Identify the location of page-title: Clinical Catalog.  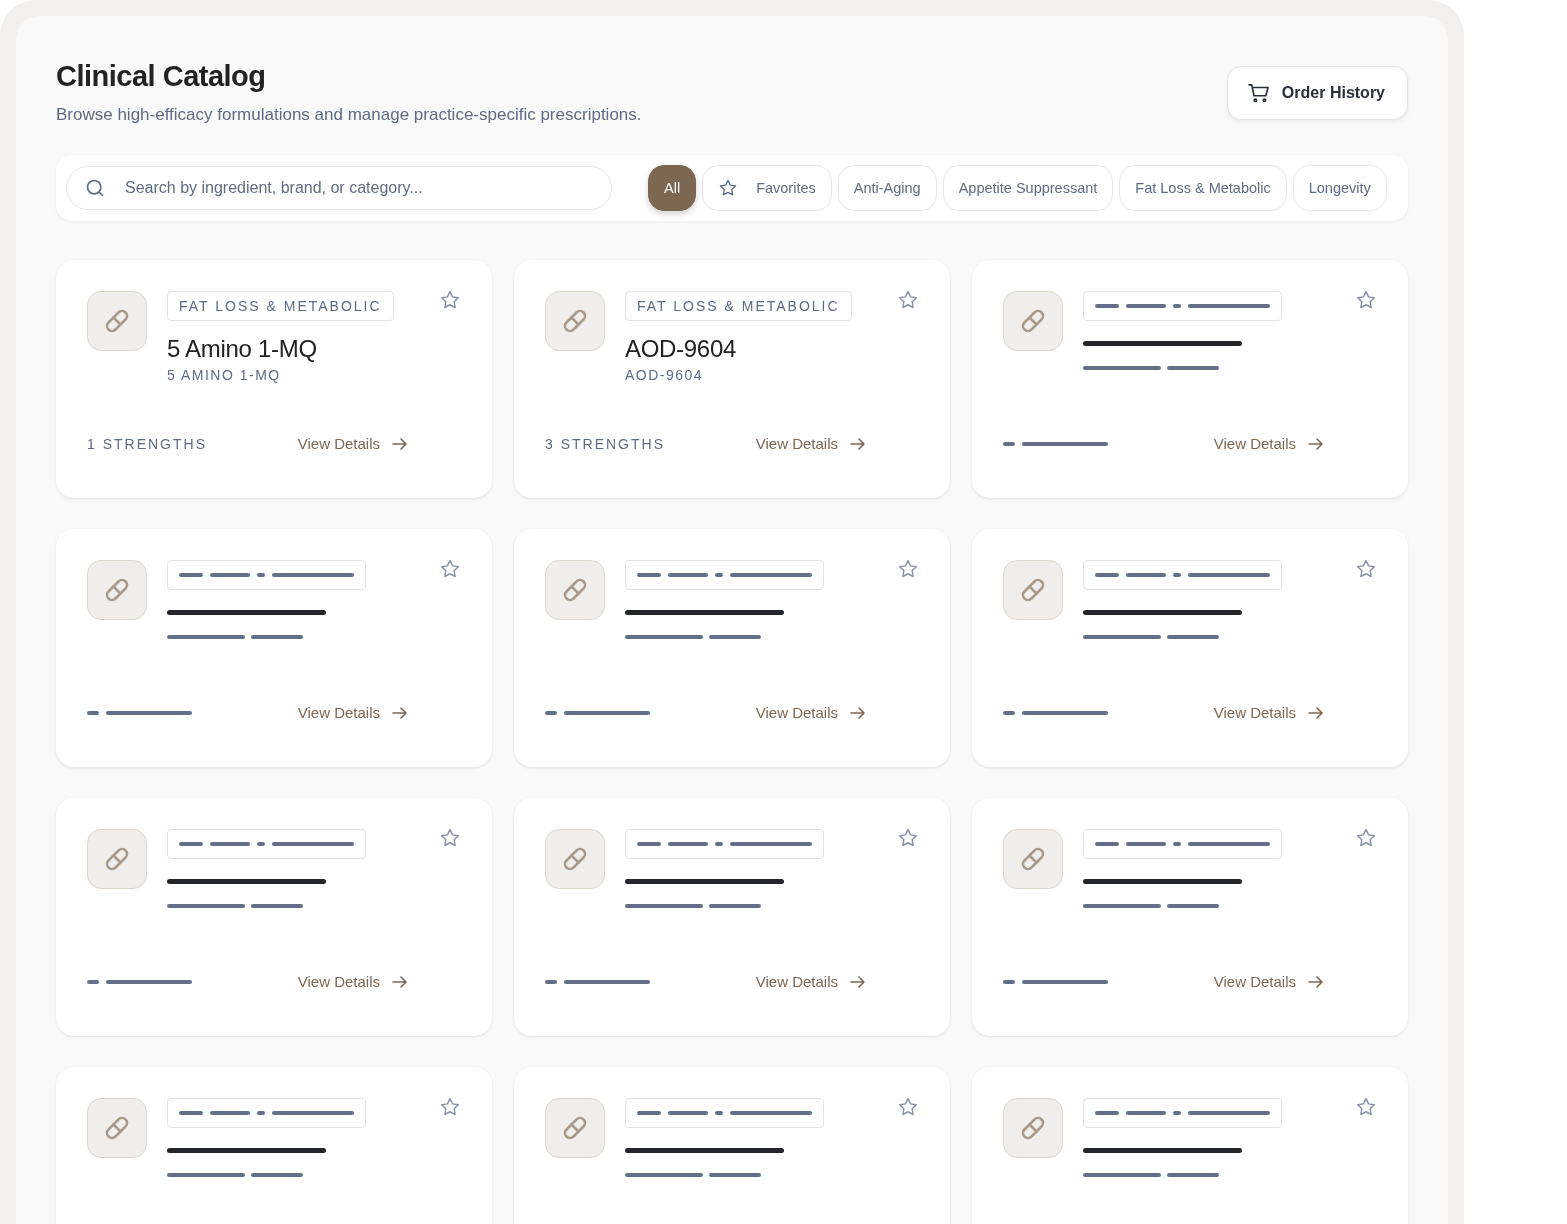
(161, 76).